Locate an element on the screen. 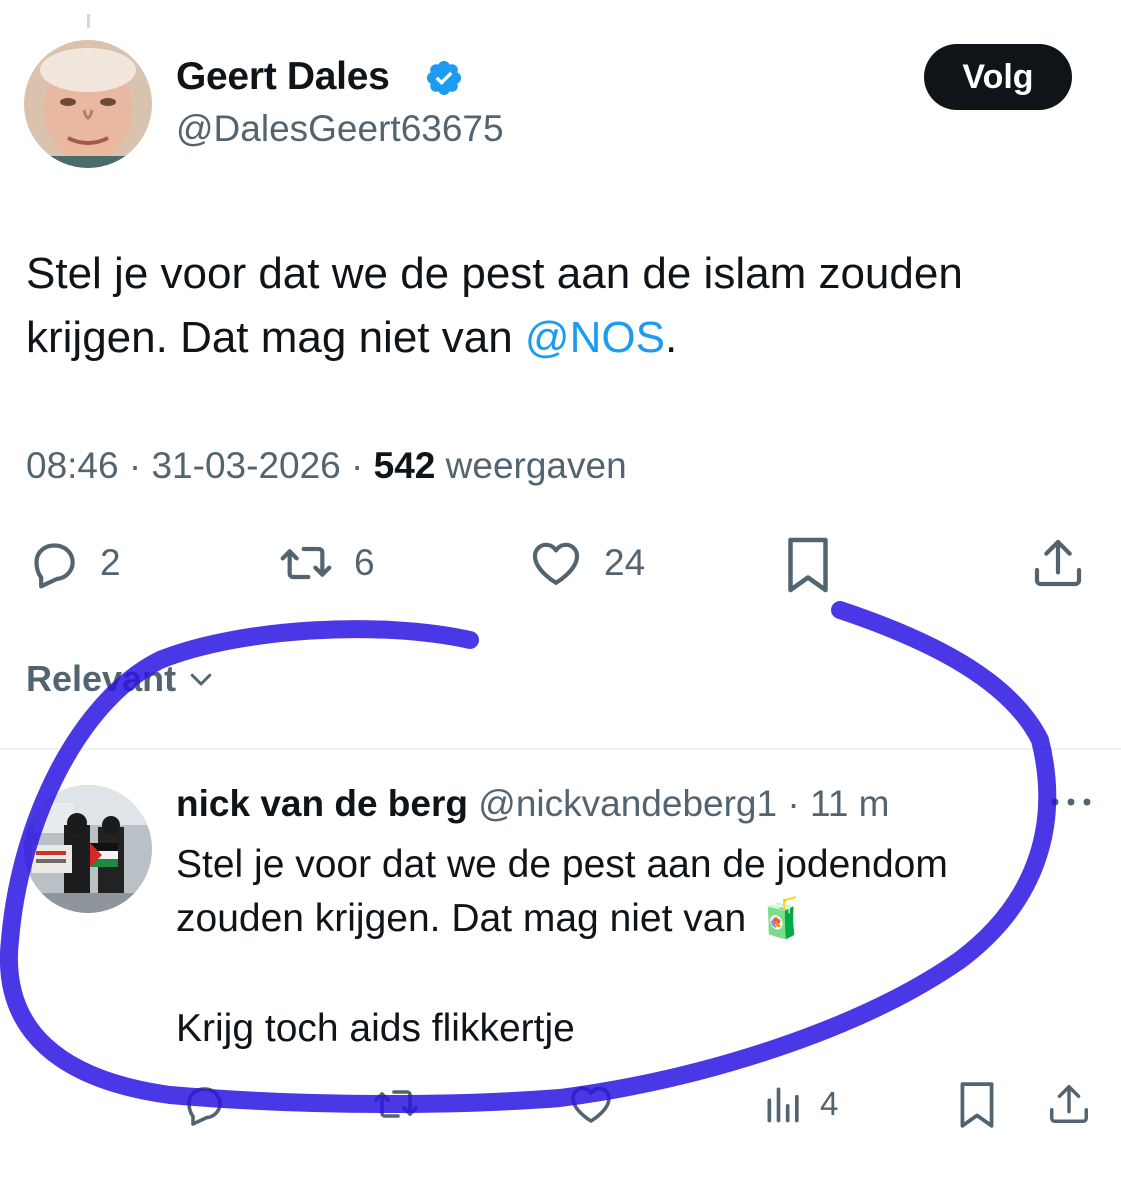 The width and height of the screenshot is (1121, 1200). reply-views-count: 4 is located at coordinates (829, 1103).